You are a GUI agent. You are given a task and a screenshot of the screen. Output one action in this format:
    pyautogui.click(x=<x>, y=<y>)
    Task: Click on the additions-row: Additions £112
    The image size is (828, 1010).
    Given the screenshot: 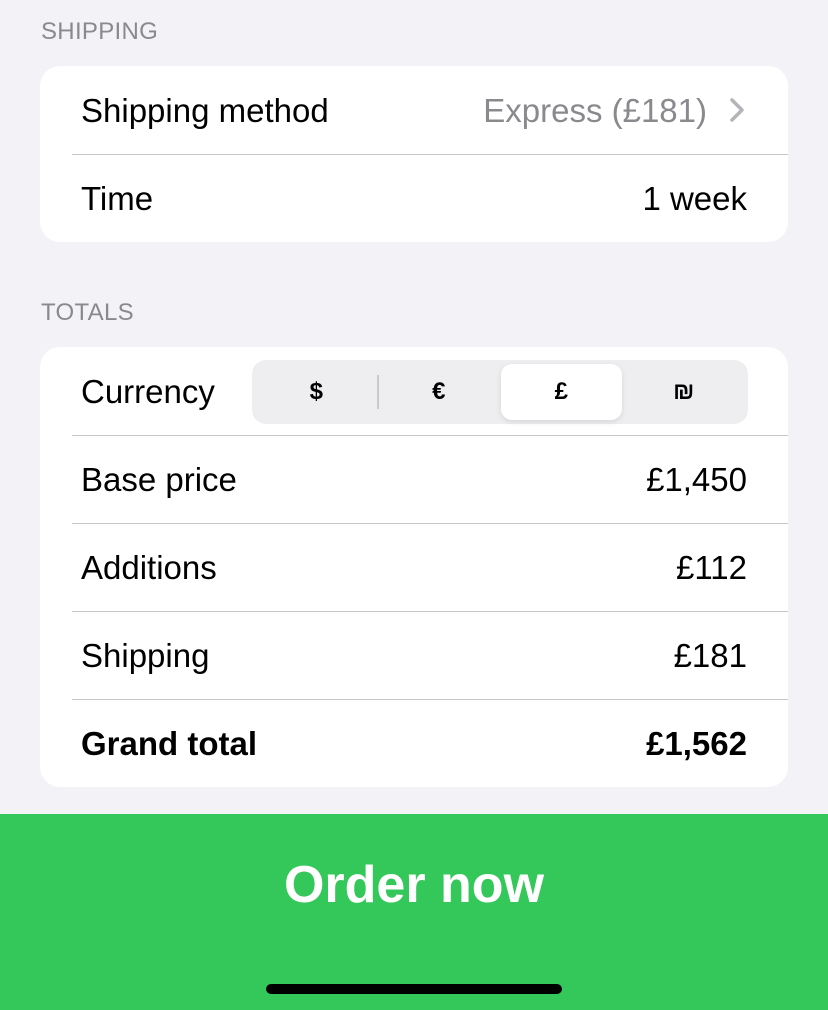 What is the action you would take?
    pyautogui.click(x=414, y=567)
    